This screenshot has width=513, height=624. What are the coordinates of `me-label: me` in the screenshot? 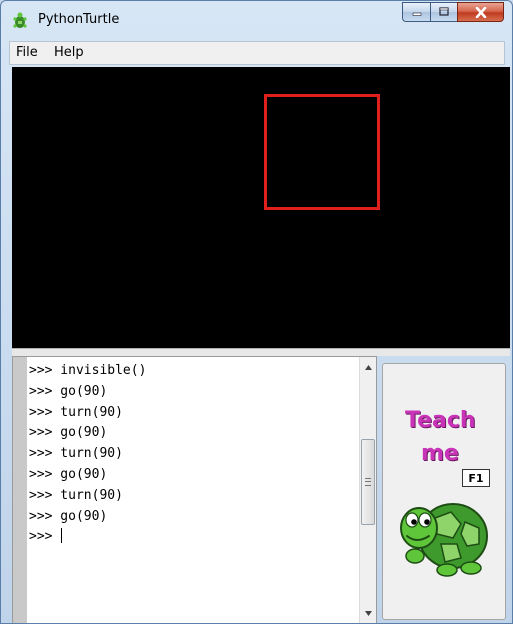 It's located at (440, 453).